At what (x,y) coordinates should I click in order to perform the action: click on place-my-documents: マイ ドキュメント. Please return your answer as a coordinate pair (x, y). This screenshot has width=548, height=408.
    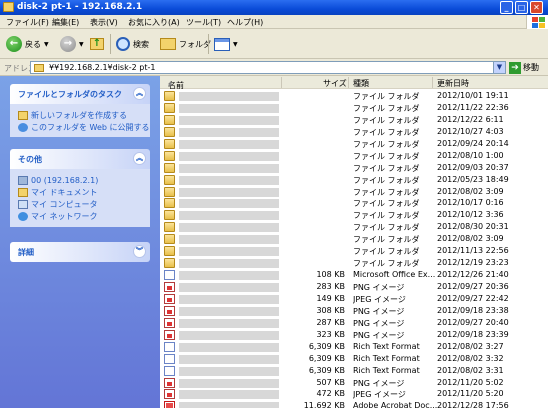
    Looking at the image, I should click on (80, 192).